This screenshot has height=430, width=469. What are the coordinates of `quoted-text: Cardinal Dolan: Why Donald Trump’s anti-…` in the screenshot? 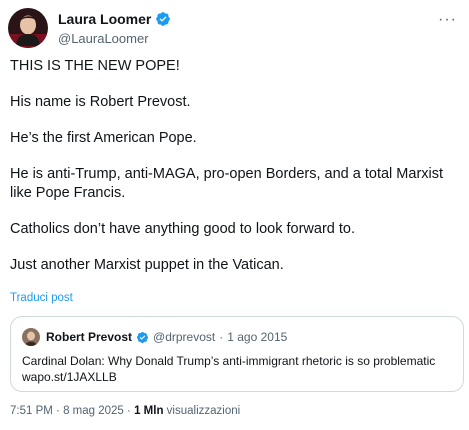 It's located at (240, 369).